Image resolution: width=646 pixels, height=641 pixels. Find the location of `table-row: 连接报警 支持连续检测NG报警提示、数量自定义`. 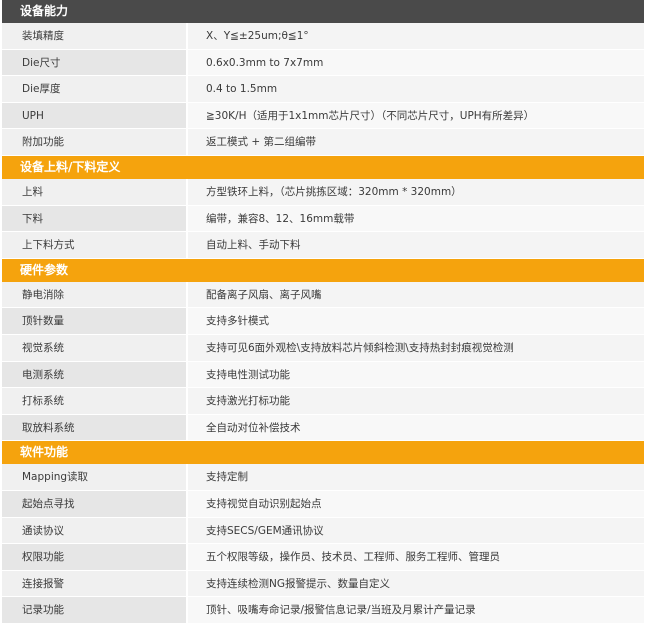

table-row: 连接报警 支持连续检测NG报警提示、数量自定义 is located at coordinates (323, 584).